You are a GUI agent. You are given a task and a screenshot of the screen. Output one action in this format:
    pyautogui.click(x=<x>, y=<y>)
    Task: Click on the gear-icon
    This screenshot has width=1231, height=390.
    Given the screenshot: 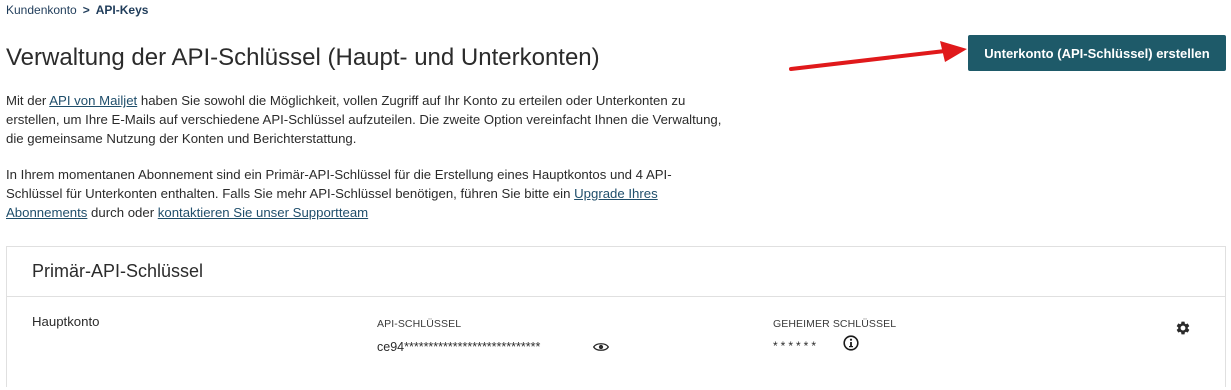 What is the action you would take?
    pyautogui.click(x=1183, y=328)
    